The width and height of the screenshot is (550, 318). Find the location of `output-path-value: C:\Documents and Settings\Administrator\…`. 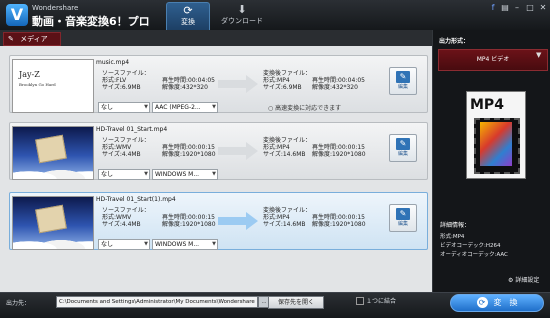

output-path-value: C:\Documents and Settings\Administrator\… is located at coordinates (157, 302).